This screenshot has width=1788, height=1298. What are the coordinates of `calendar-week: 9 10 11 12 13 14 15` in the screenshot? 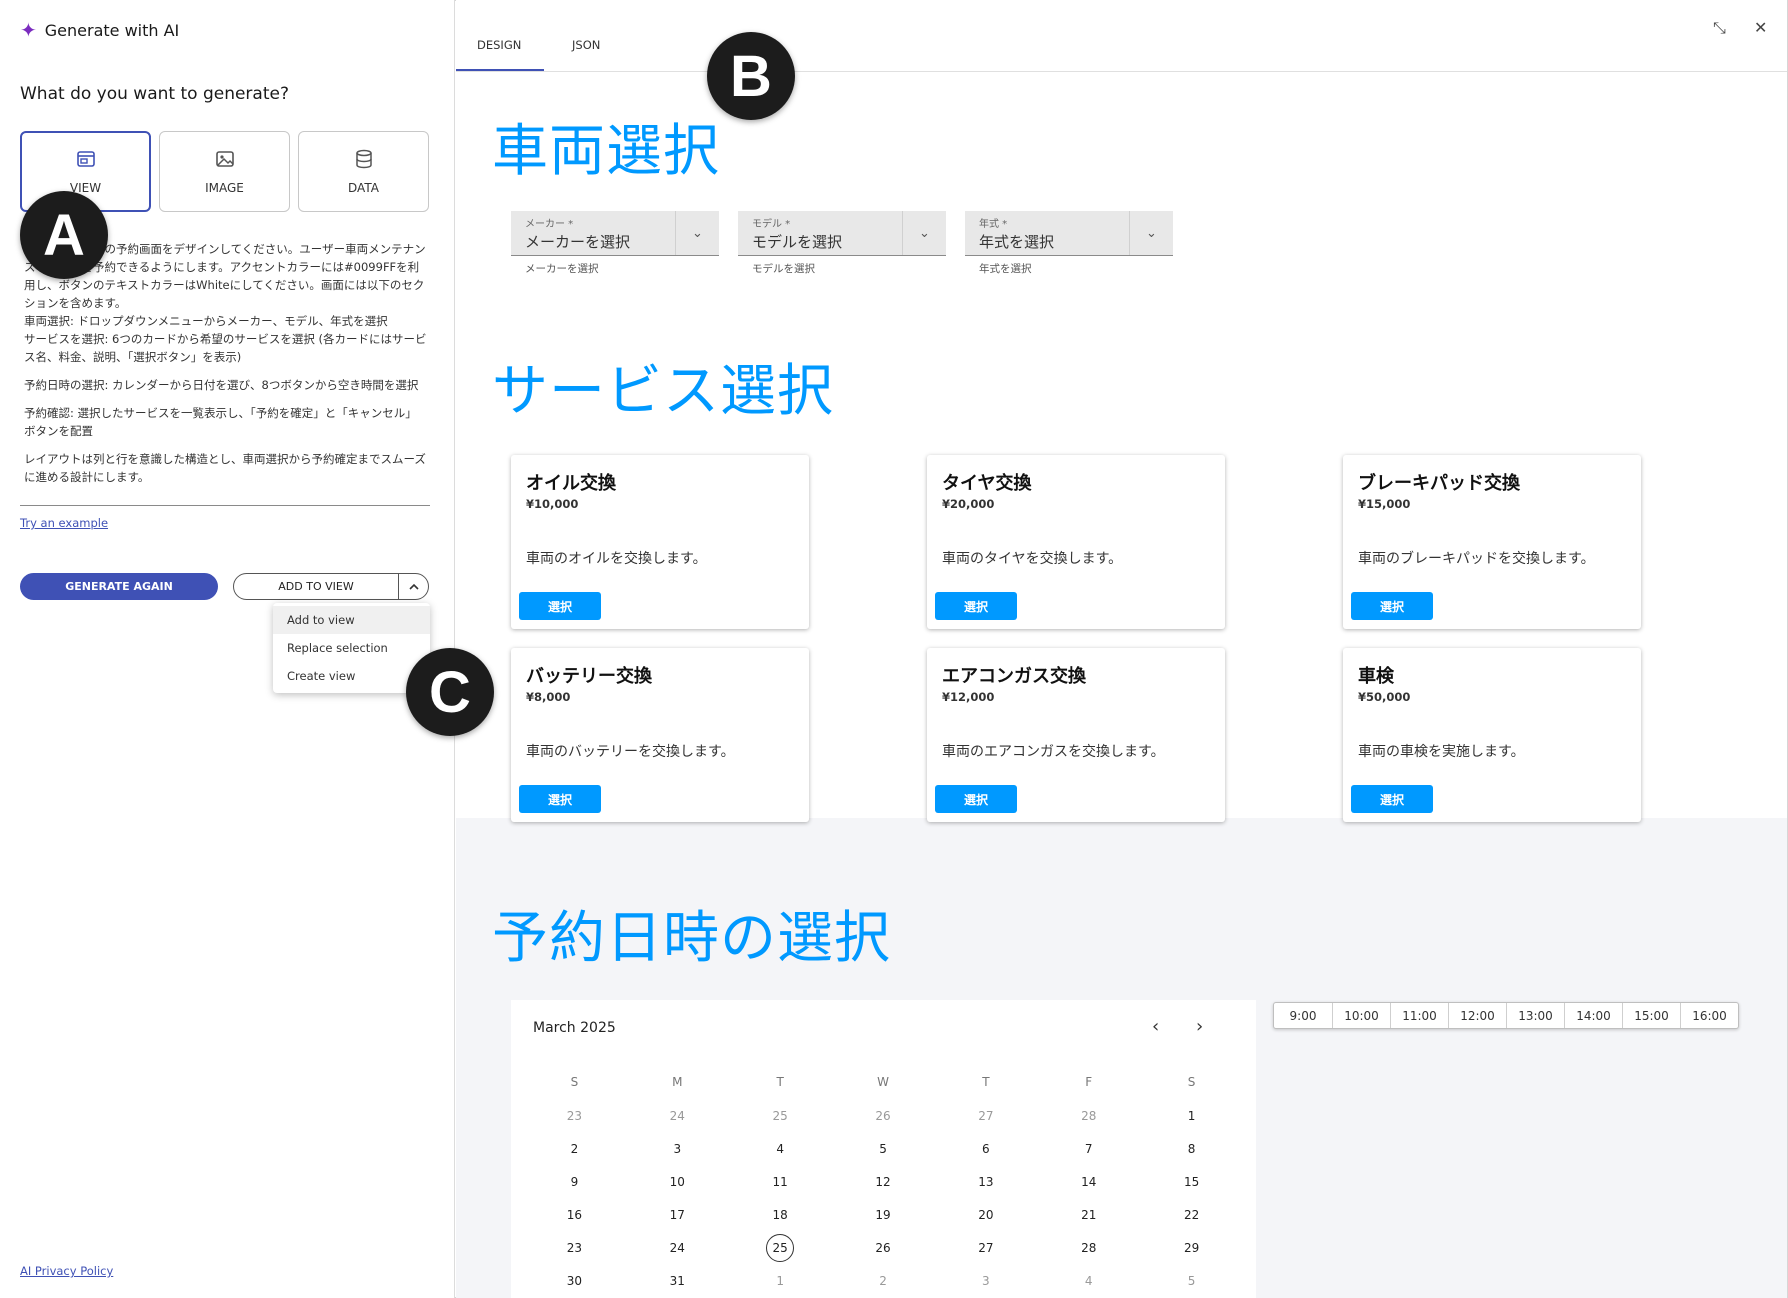 It's located at (883, 1182).